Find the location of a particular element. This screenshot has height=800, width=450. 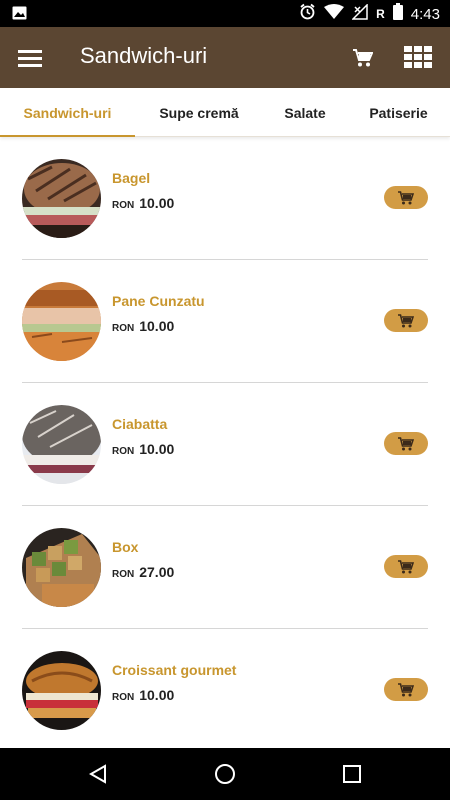

price: 27.00 is located at coordinates (157, 572).